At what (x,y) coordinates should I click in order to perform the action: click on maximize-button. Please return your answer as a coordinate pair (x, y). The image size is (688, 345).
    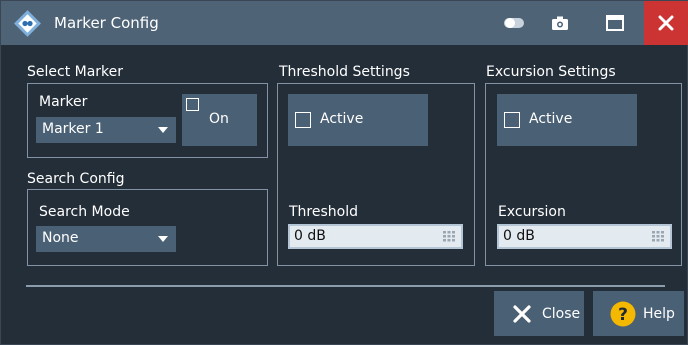
    Looking at the image, I should click on (615, 23).